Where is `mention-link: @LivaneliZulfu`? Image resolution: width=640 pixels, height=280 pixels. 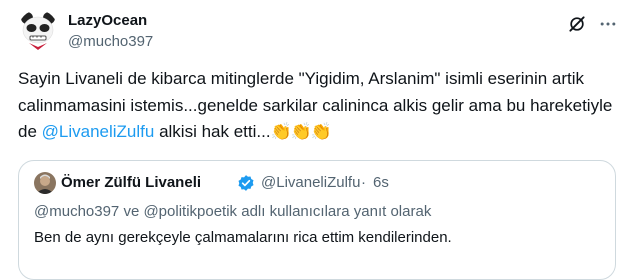
mention-link: @LivaneliZulfu is located at coordinates (98, 131).